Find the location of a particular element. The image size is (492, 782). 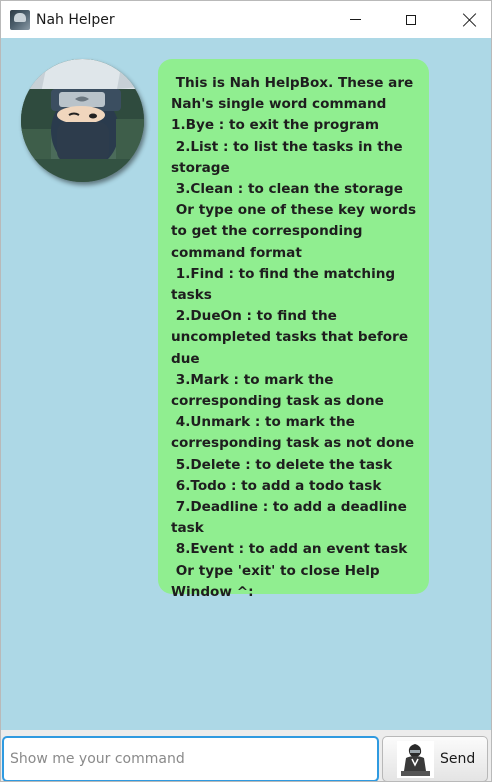

send-button-label: Send is located at coordinates (458, 759).